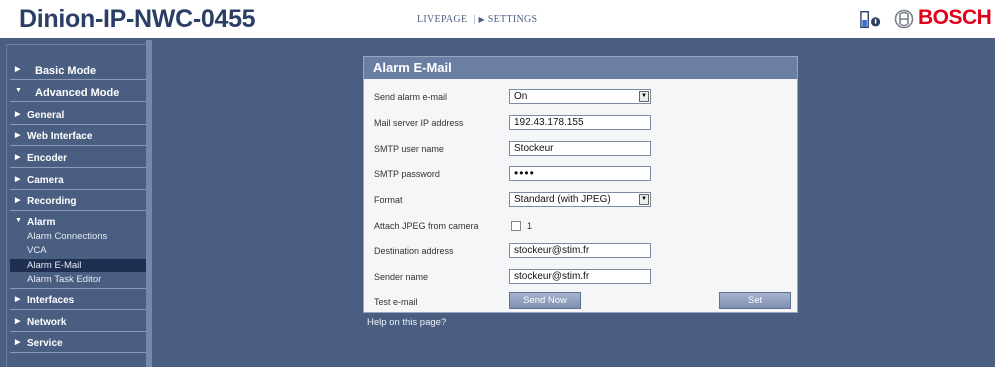  Describe the element at coordinates (149, 203) in the screenshot. I see `sidebar-scrollbar` at that location.